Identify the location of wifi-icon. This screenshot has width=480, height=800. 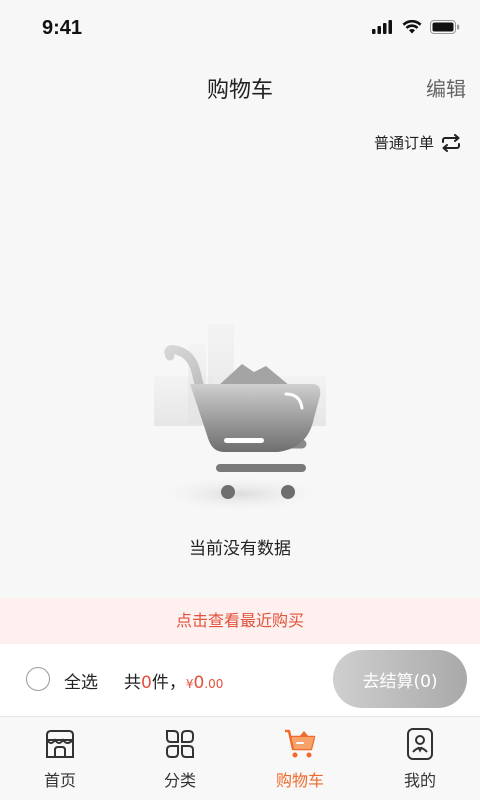
(412, 27).